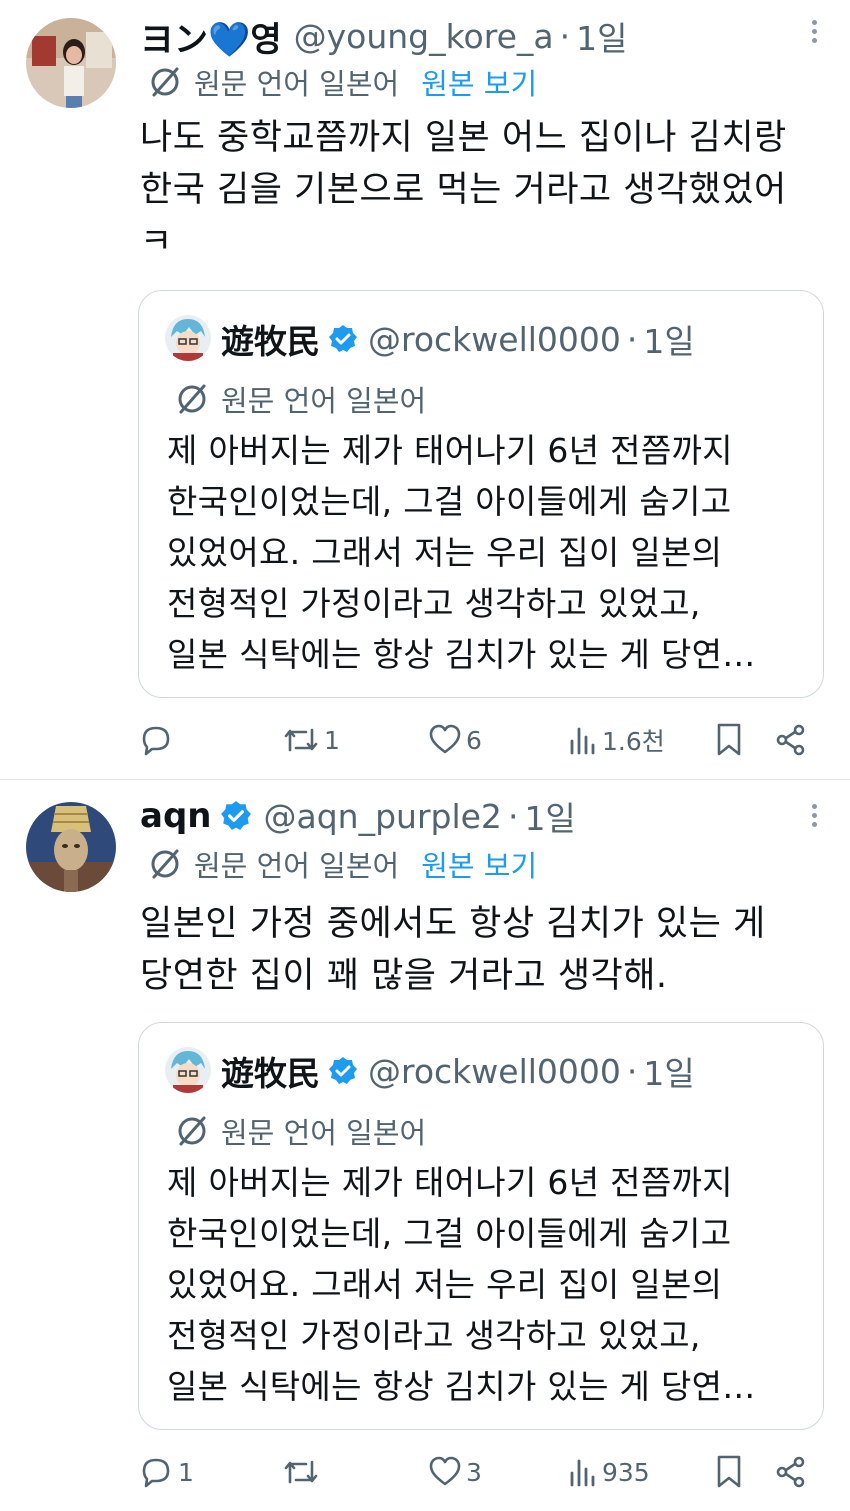  Describe the element at coordinates (425, 740) in the screenshot. I see `tweet-actions: 1 6 1.6천` at that location.